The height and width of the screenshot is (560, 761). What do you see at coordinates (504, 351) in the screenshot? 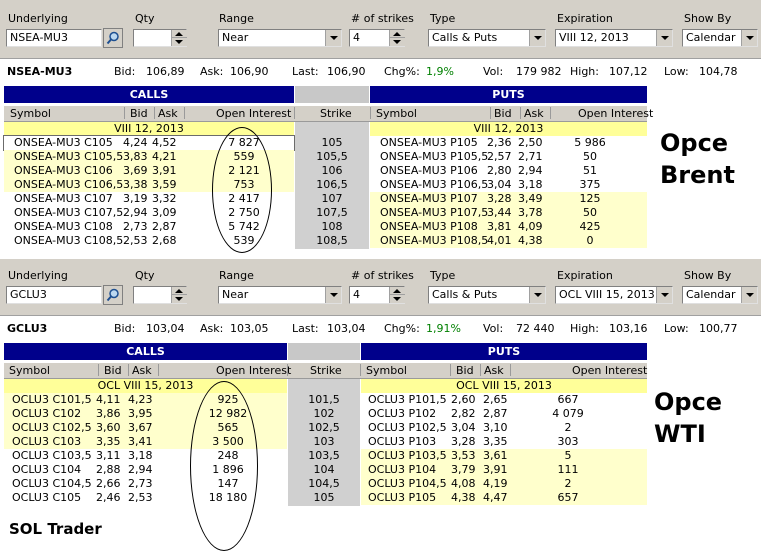
I see `wti-puts-header: PUTS` at bounding box center [504, 351].